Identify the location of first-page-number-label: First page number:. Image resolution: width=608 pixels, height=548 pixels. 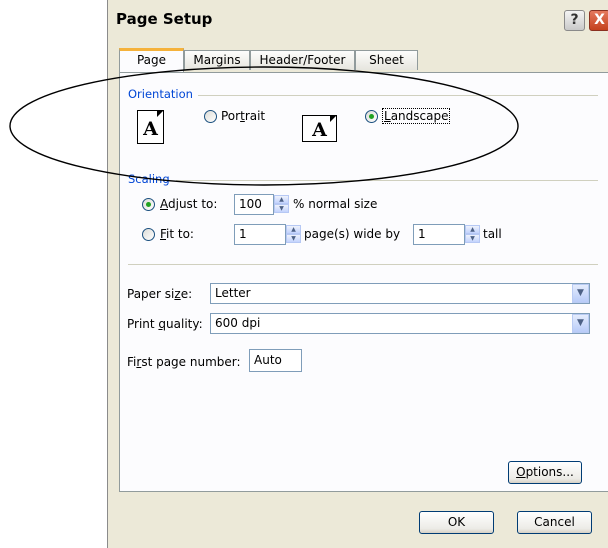
(184, 362).